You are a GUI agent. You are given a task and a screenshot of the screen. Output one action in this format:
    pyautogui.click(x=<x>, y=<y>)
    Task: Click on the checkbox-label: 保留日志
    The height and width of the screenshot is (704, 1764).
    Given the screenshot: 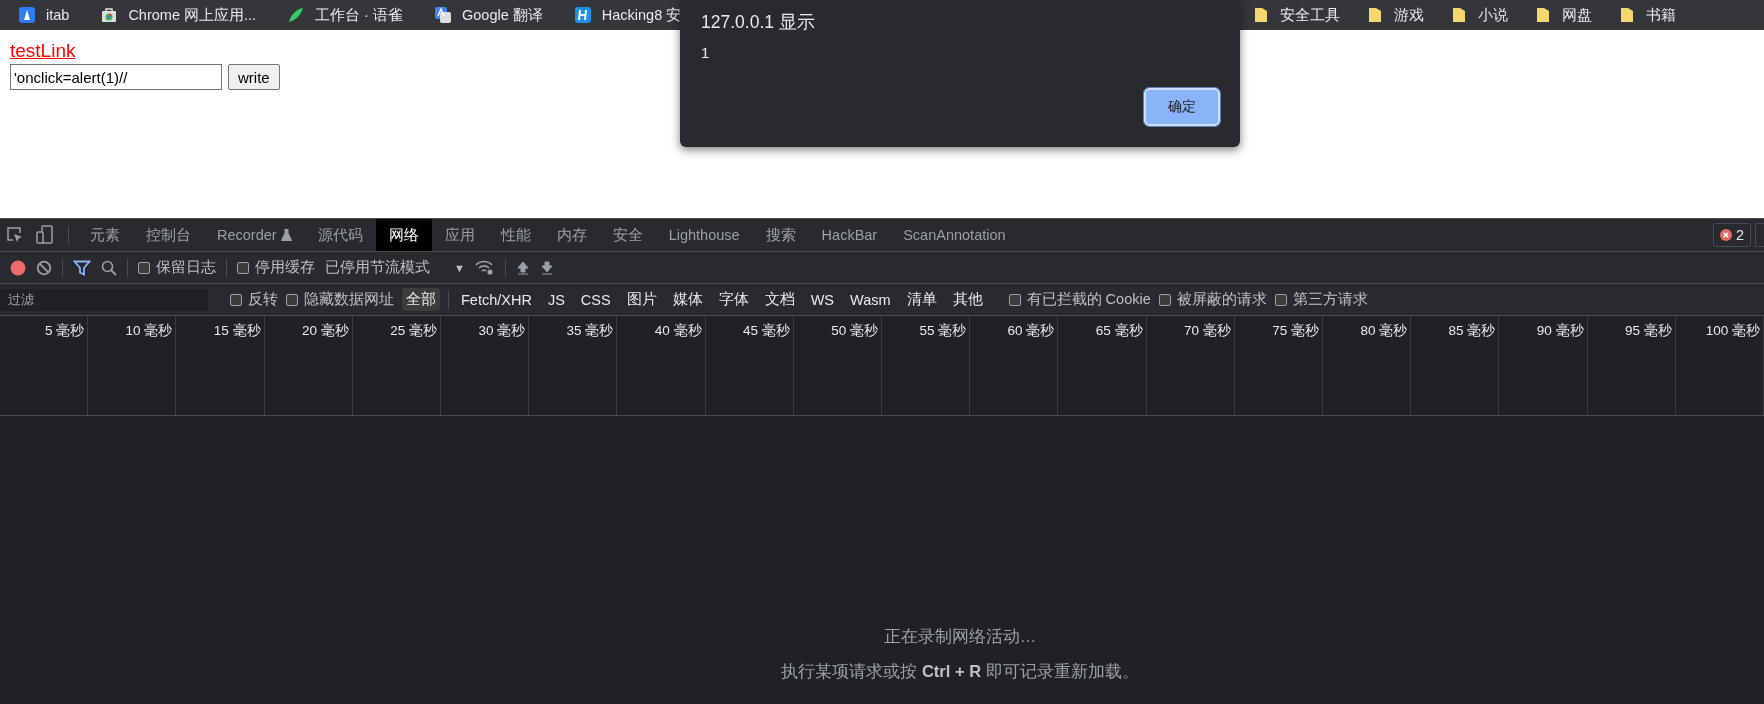 What is the action you would take?
    pyautogui.click(x=186, y=267)
    